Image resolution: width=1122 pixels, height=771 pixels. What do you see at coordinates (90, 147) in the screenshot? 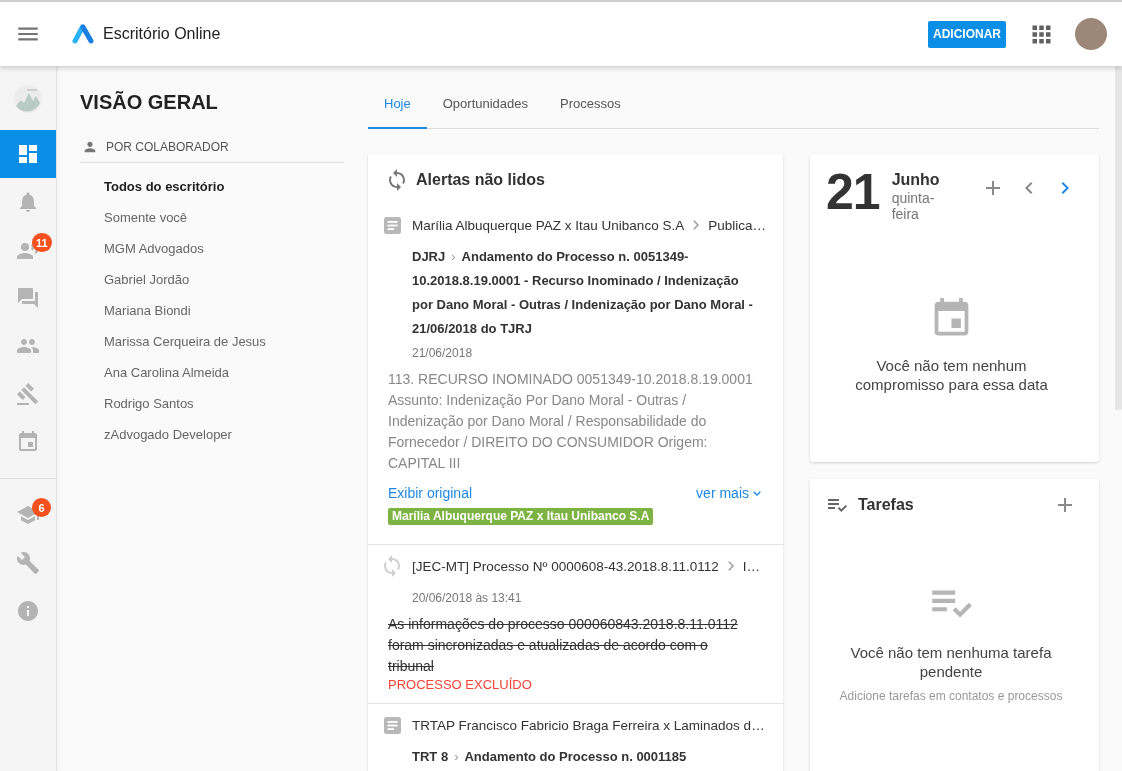
I see `person-icon` at bounding box center [90, 147].